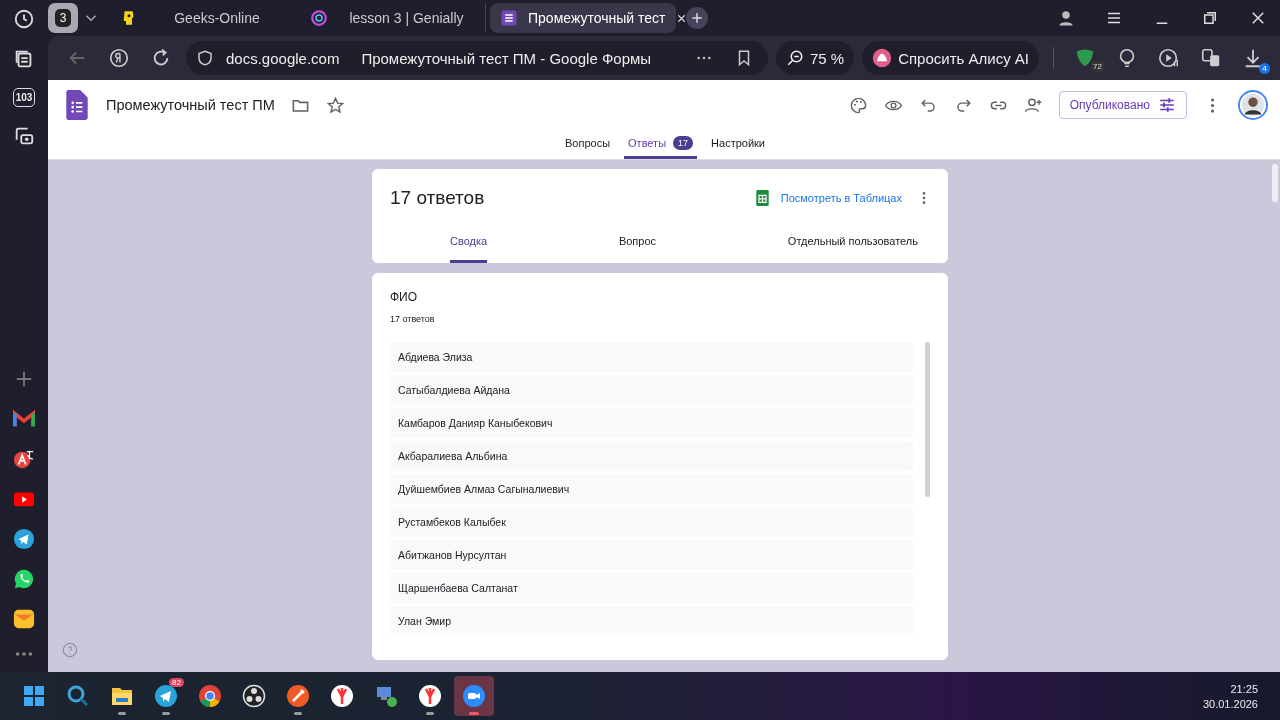 Image resolution: width=1280 pixels, height=720 pixels. I want to click on history-icon, so click(24, 19).